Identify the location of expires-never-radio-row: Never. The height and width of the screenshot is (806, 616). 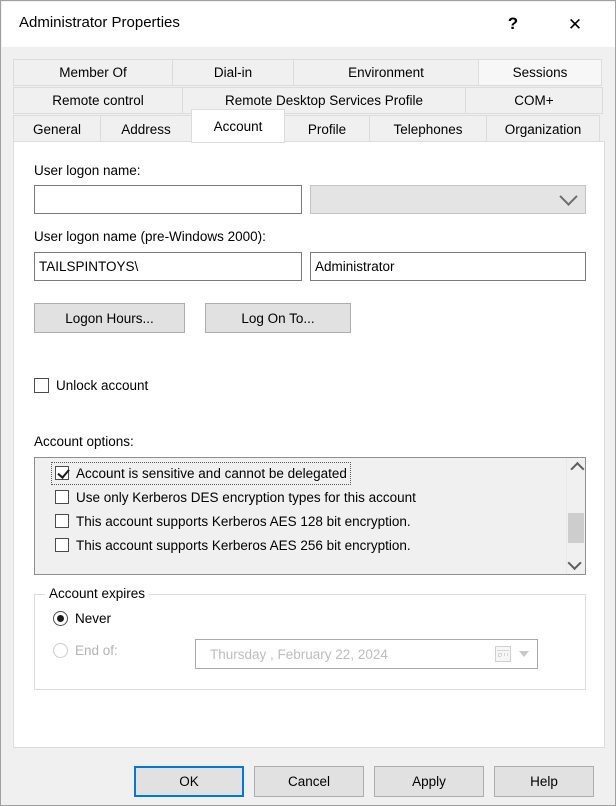
(82, 618).